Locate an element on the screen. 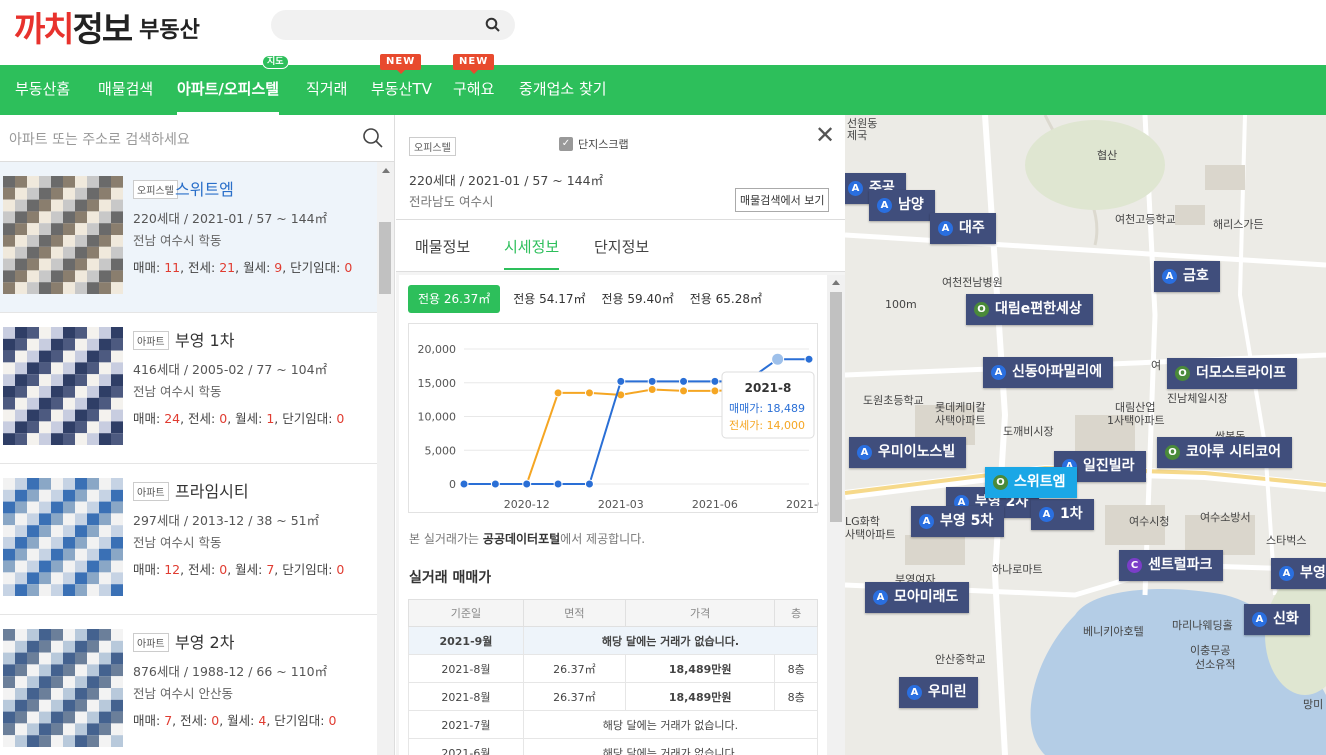 The width and height of the screenshot is (1326, 755). map-complex-marker: A 남양 is located at coordinates (902, 205).